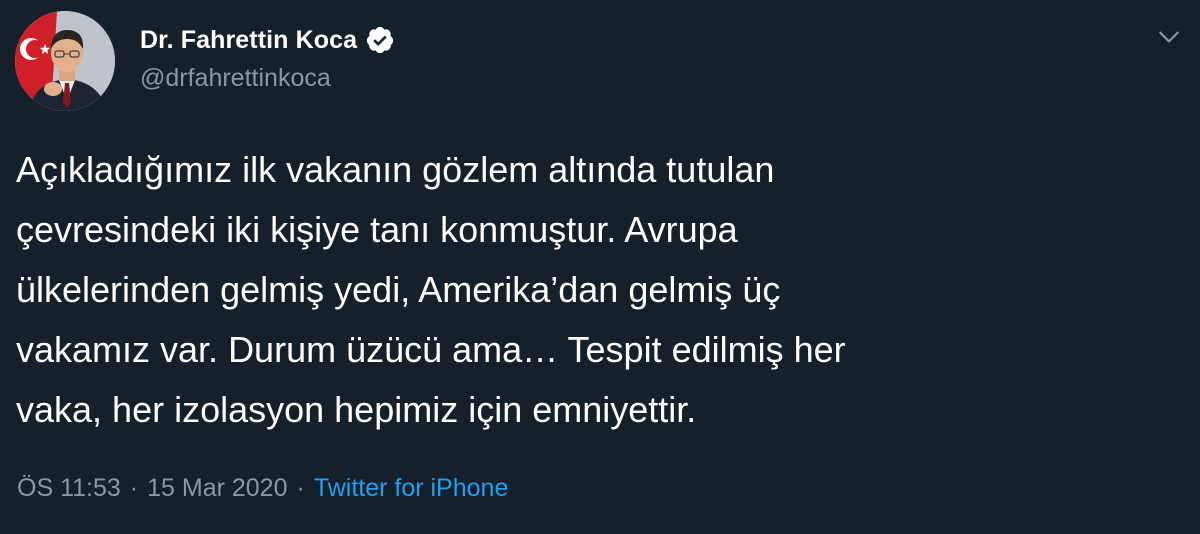  I want to click on author-display-name: Dr. Fahrettin Koca, so click(248, 40).